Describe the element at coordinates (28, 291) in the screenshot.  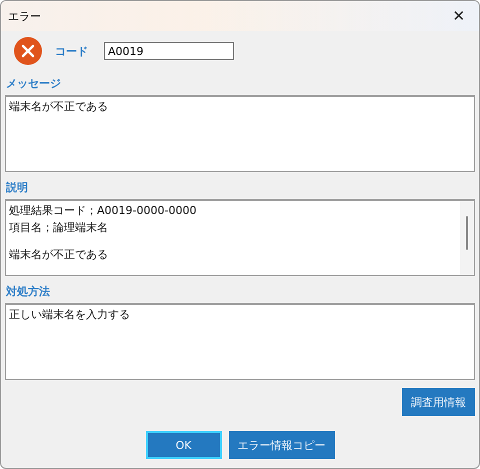
I see `section-label: 対処方法` at that location.